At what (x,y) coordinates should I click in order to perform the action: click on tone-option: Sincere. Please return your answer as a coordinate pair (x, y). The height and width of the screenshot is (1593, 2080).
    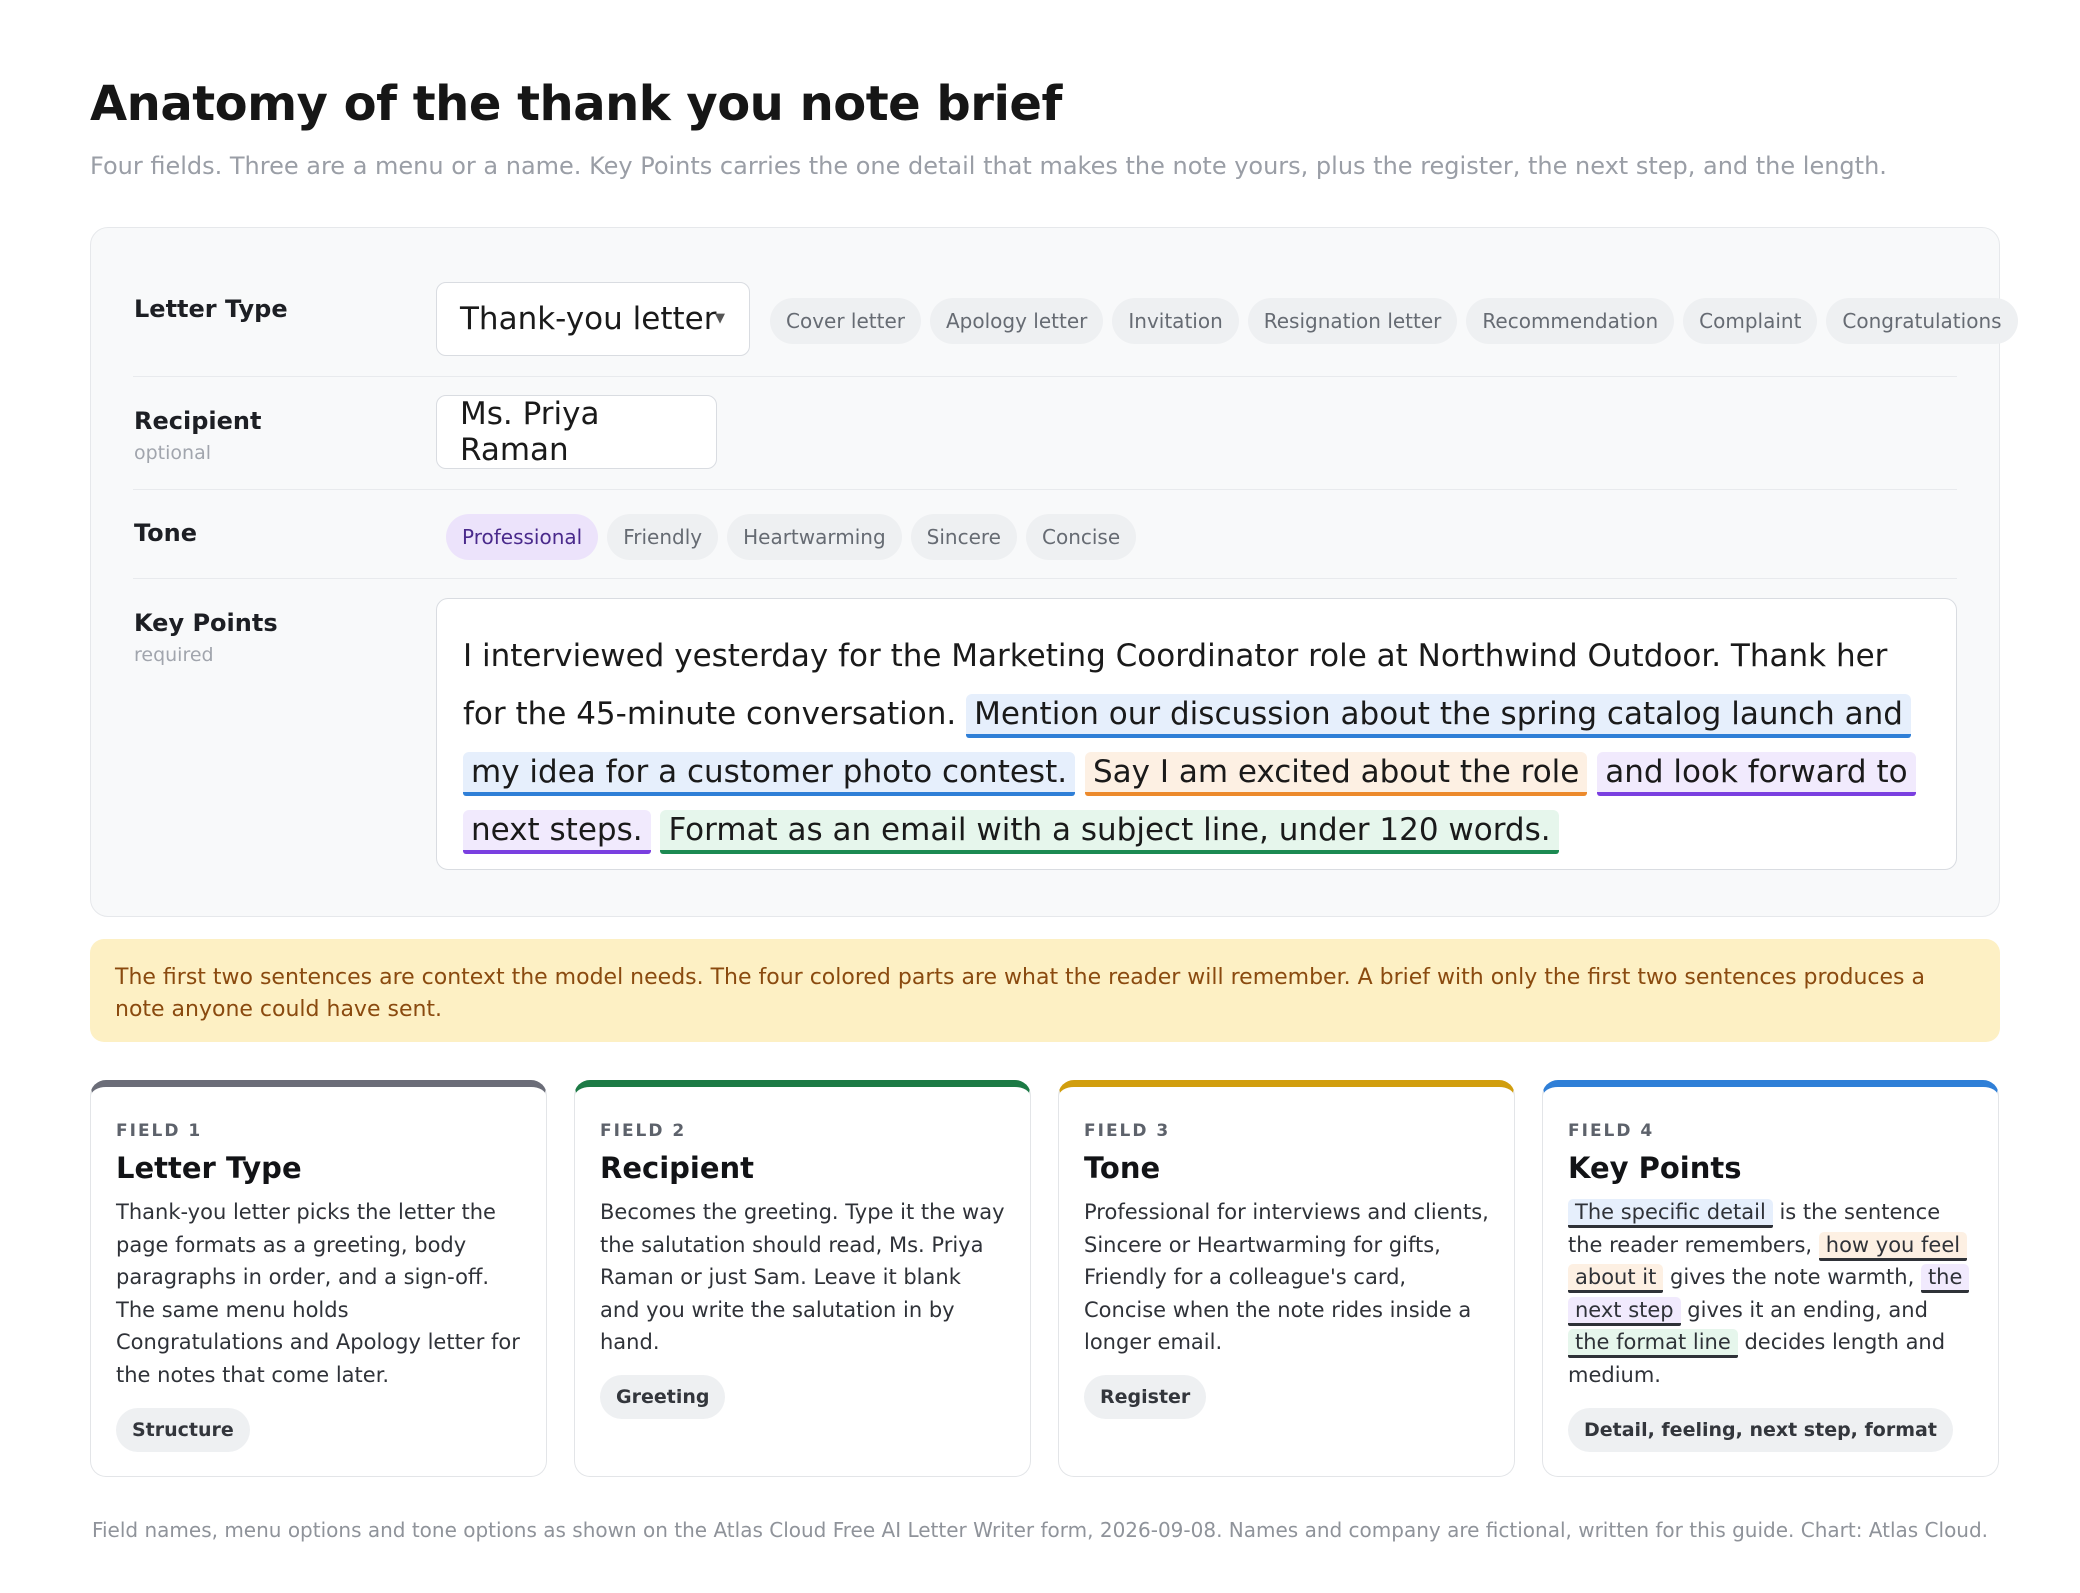
    Looking at the image, I should click on (963, 537).